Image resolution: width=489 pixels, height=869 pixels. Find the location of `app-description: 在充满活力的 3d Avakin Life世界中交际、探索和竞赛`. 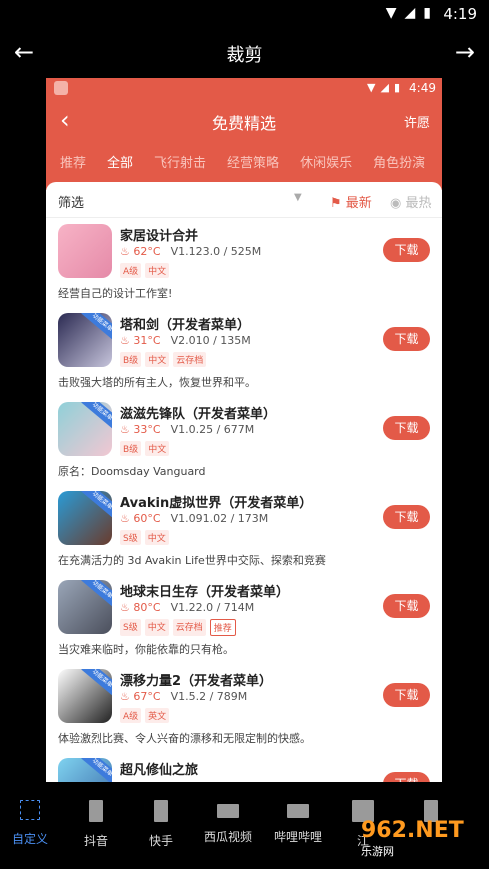

app-description: 在充满活力的 3d Avakin Life世界中交际、探索和竞赛 is located at coordinates (192, 560).